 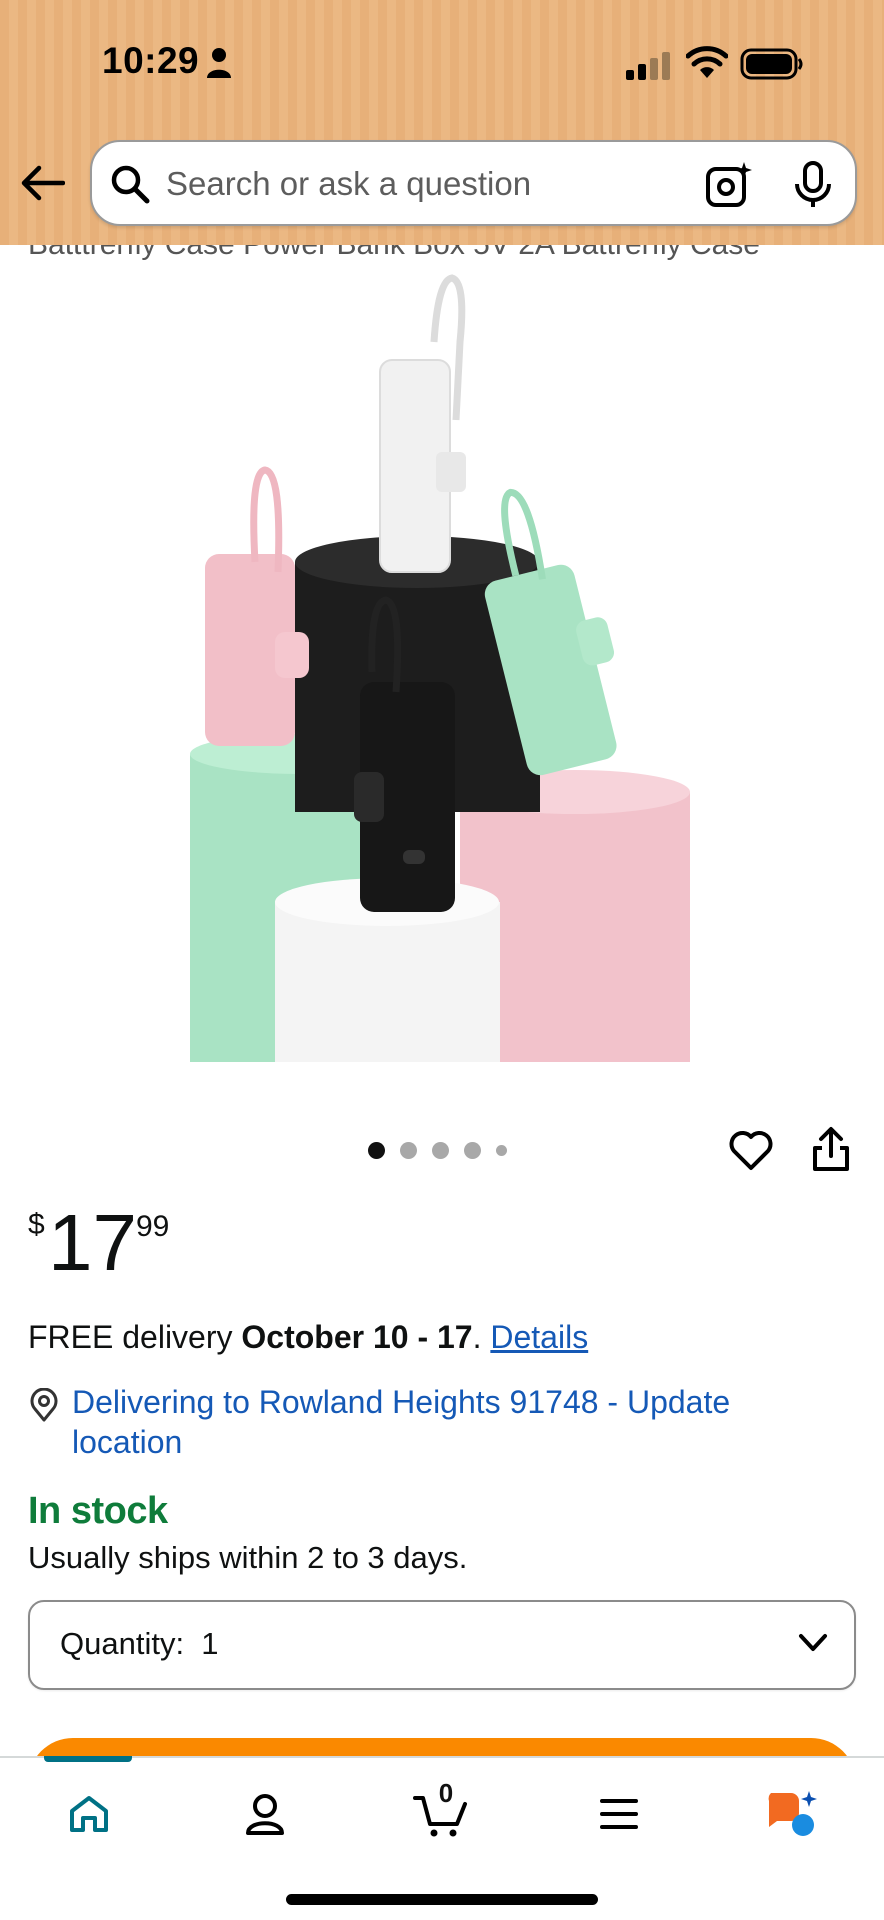 I want to click on location-pin-icon, so click(x=44, y=1405).